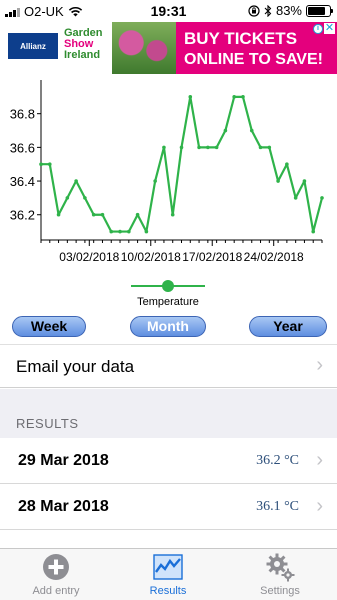 Image resolution: width=337 pixels, height=600 pixels. I want to click on gear-icon, so click(280, 567).